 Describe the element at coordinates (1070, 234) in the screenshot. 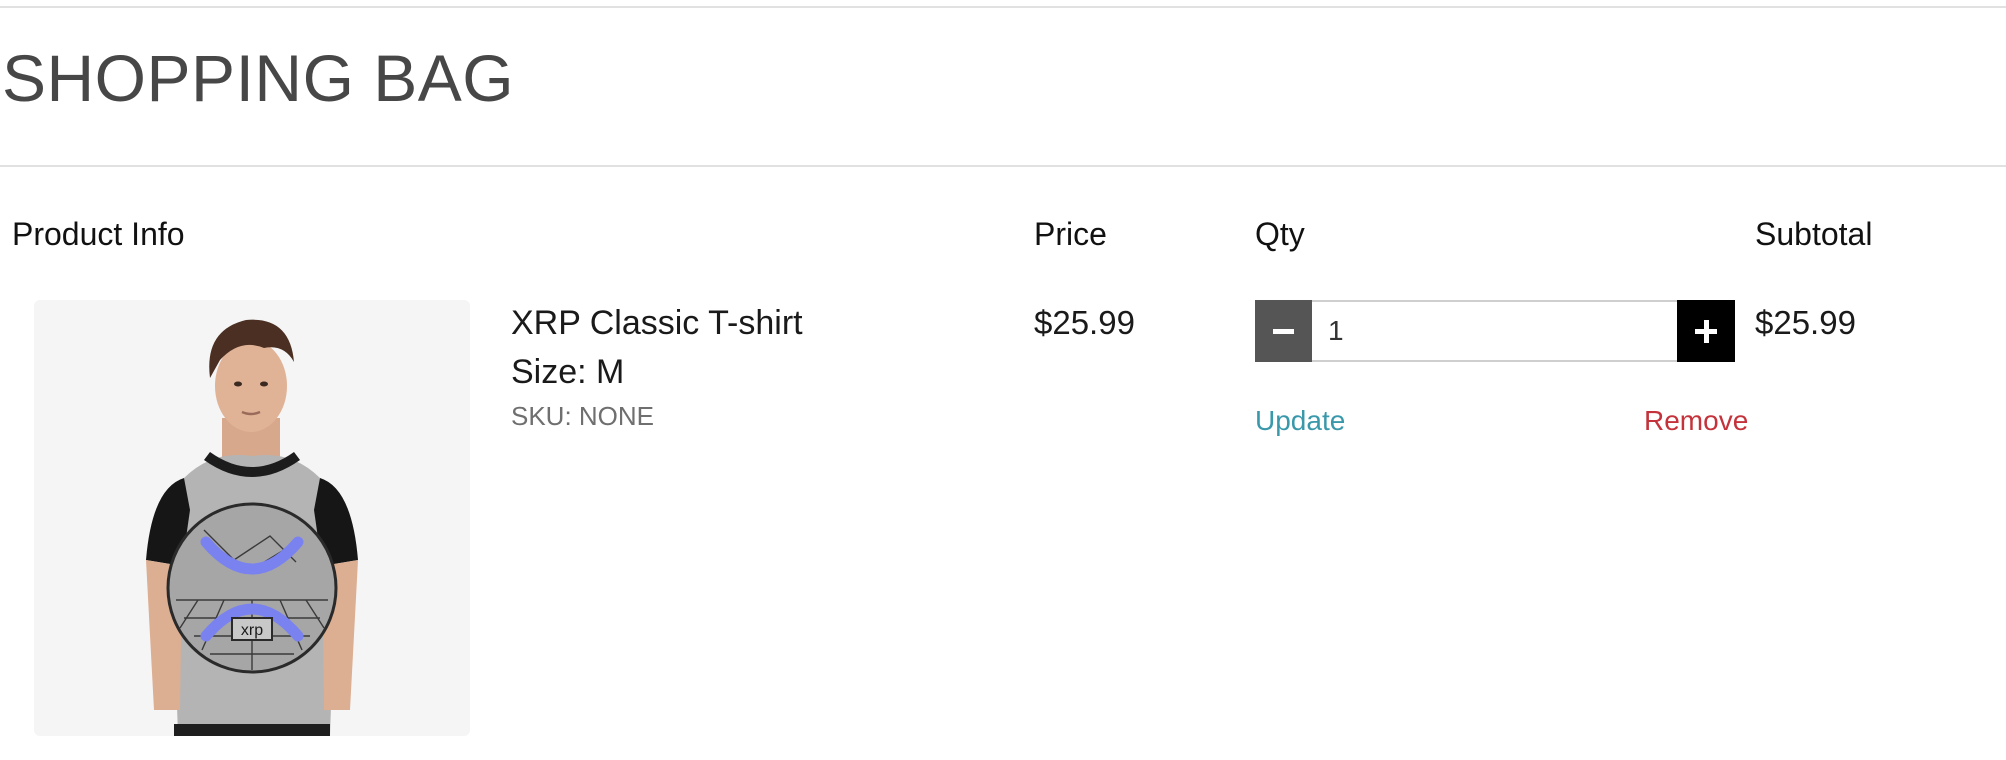

I see `column-header-price: Price` at that location.